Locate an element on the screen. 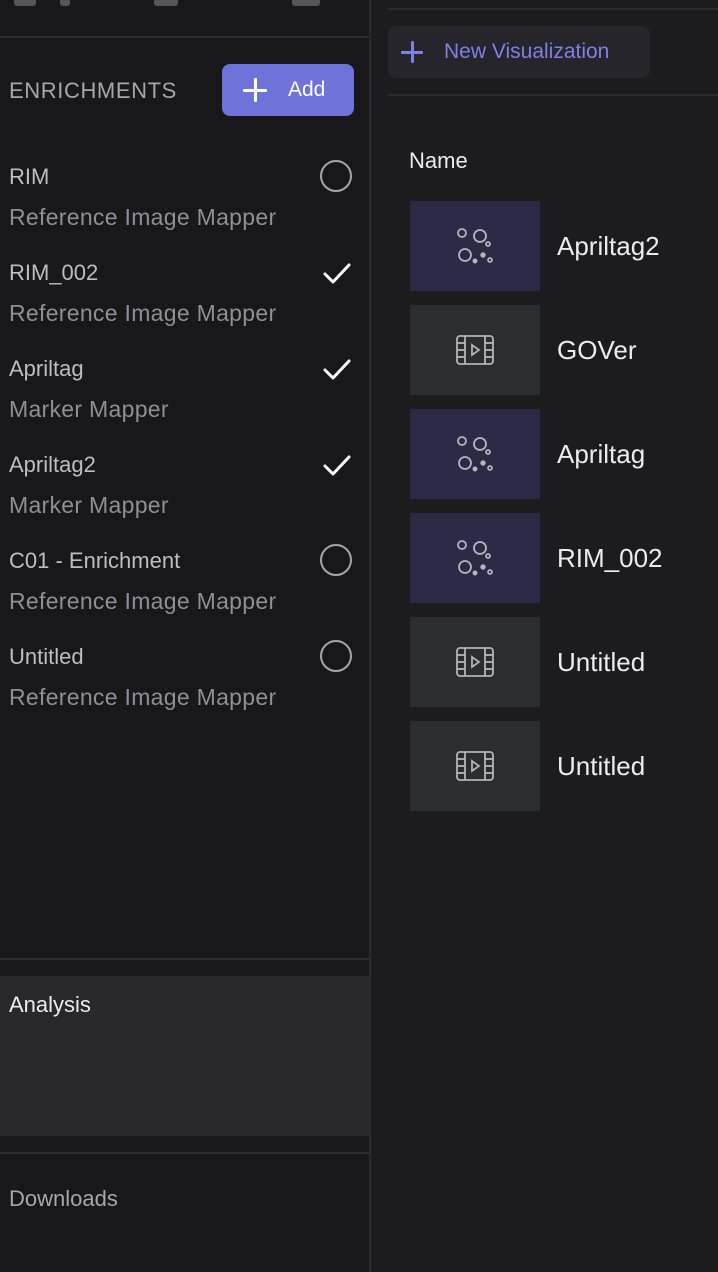  enrichment-name: Apriltag is located at coordinates (46, 368).